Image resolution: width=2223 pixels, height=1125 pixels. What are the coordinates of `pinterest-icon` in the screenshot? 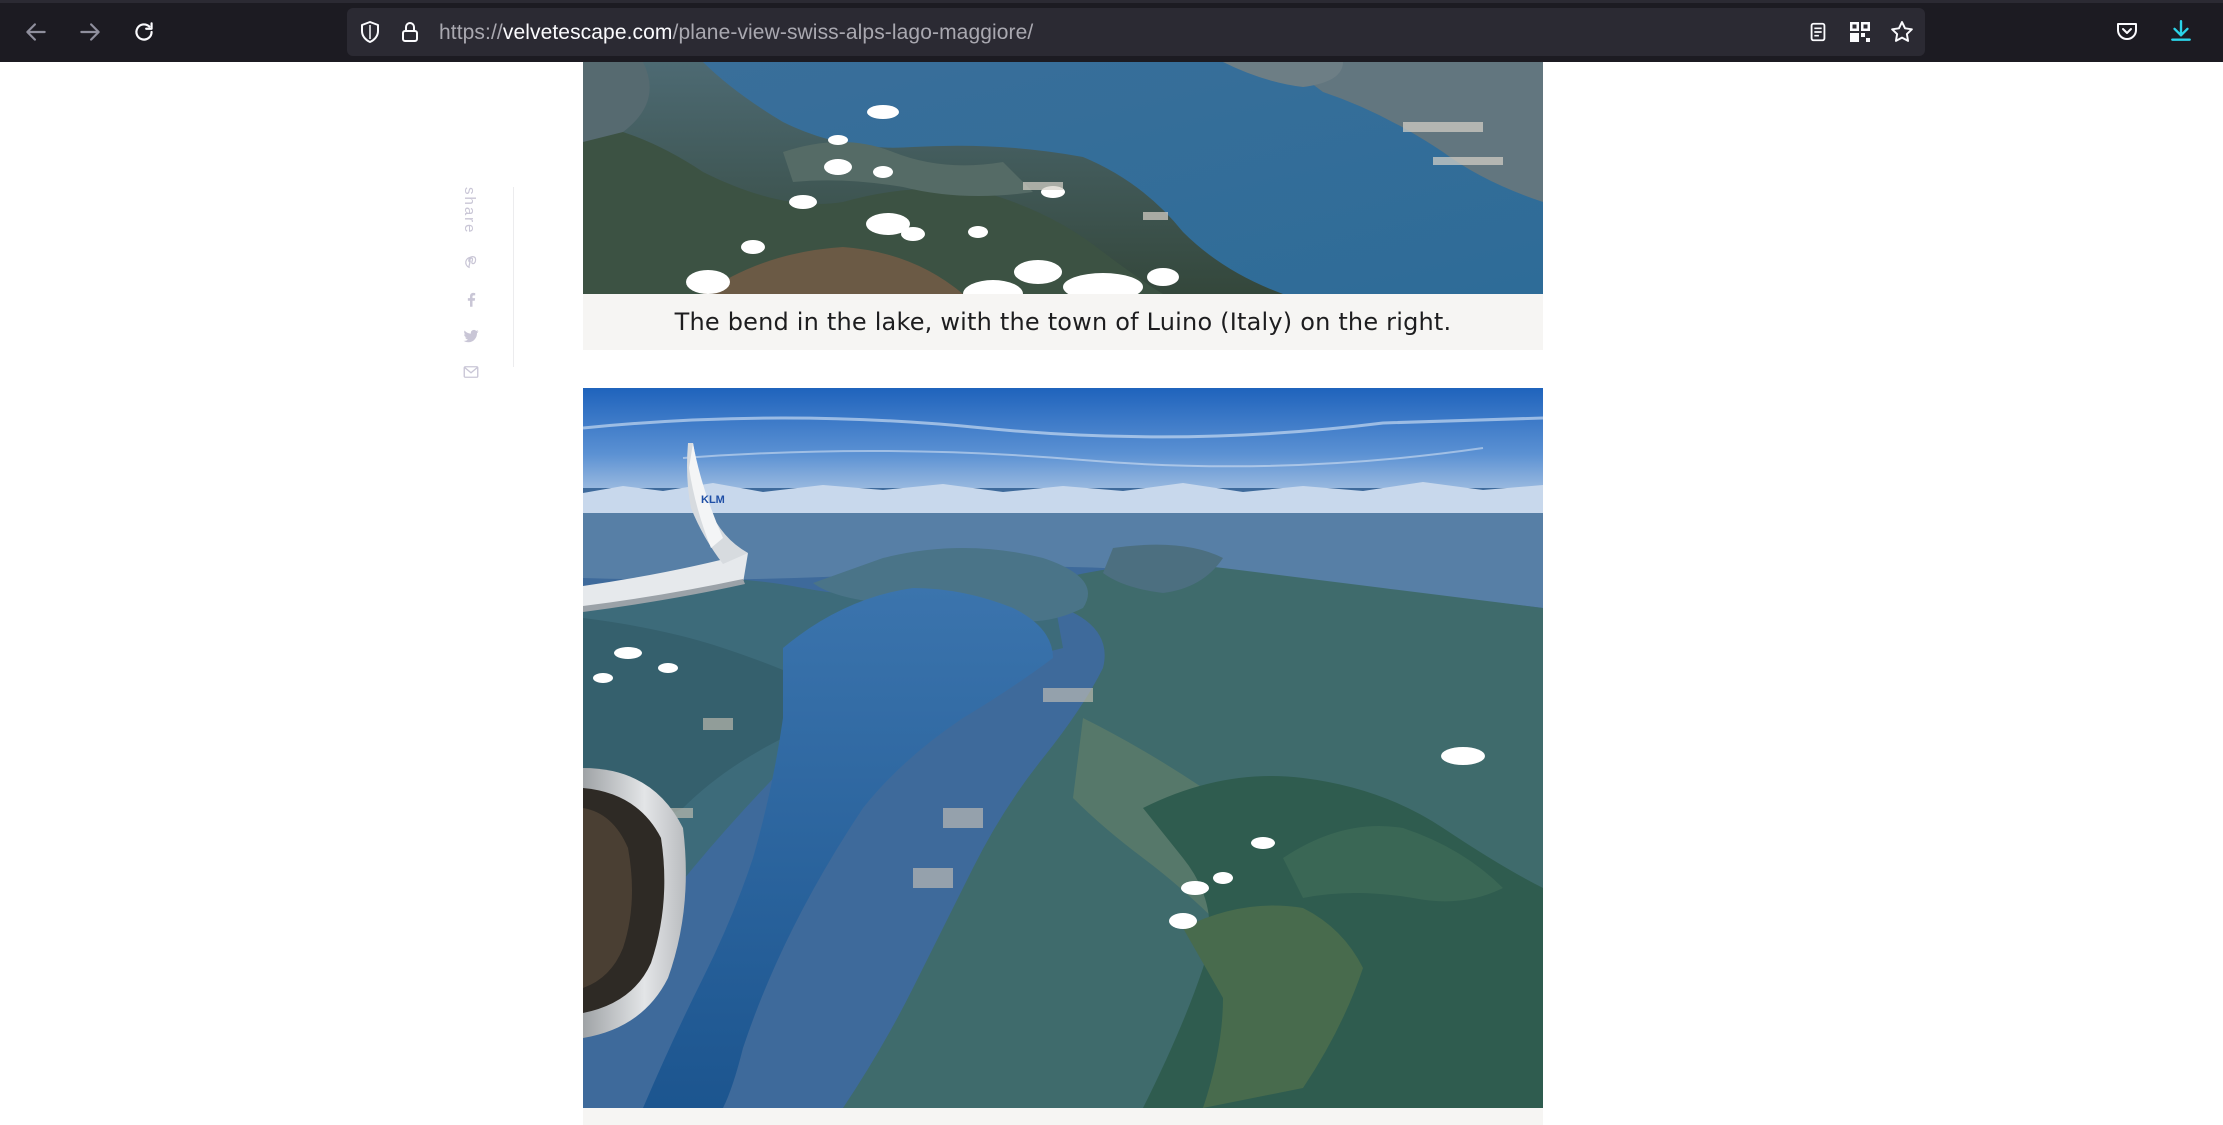 It's located at (471, 262).